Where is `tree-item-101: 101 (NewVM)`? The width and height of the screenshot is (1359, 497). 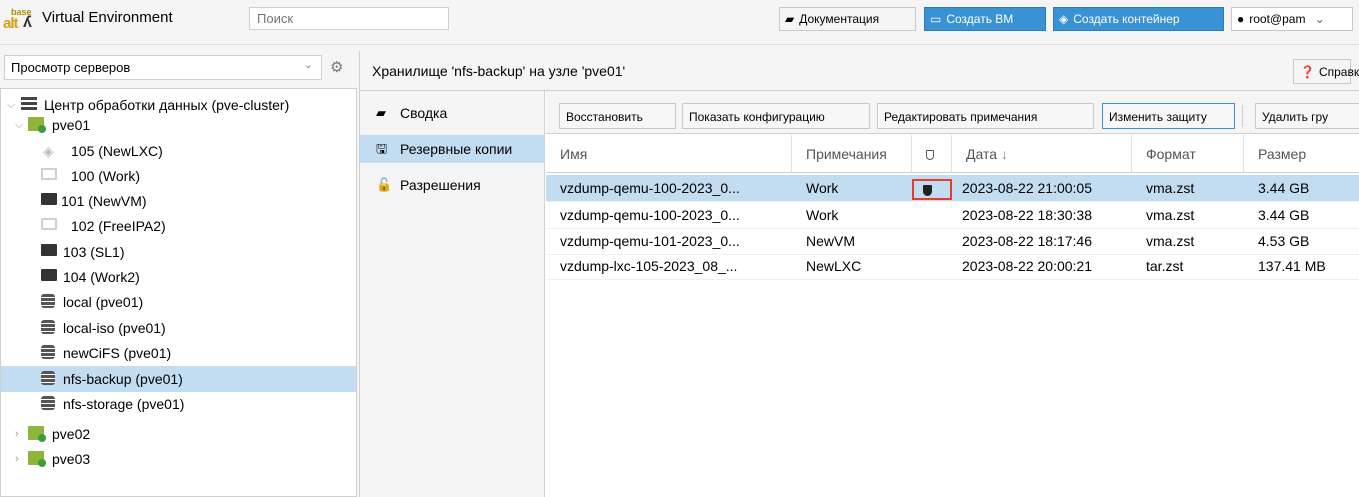
tree-item-101: 101 (NewVM) is located at coordinates (178, 201).